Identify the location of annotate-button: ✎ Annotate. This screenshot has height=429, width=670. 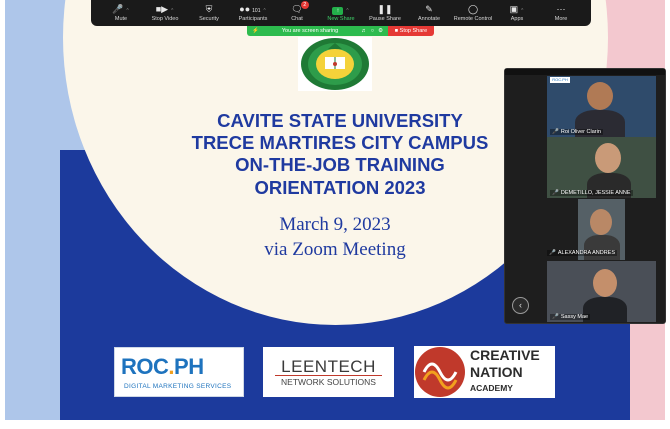
(429, 13).